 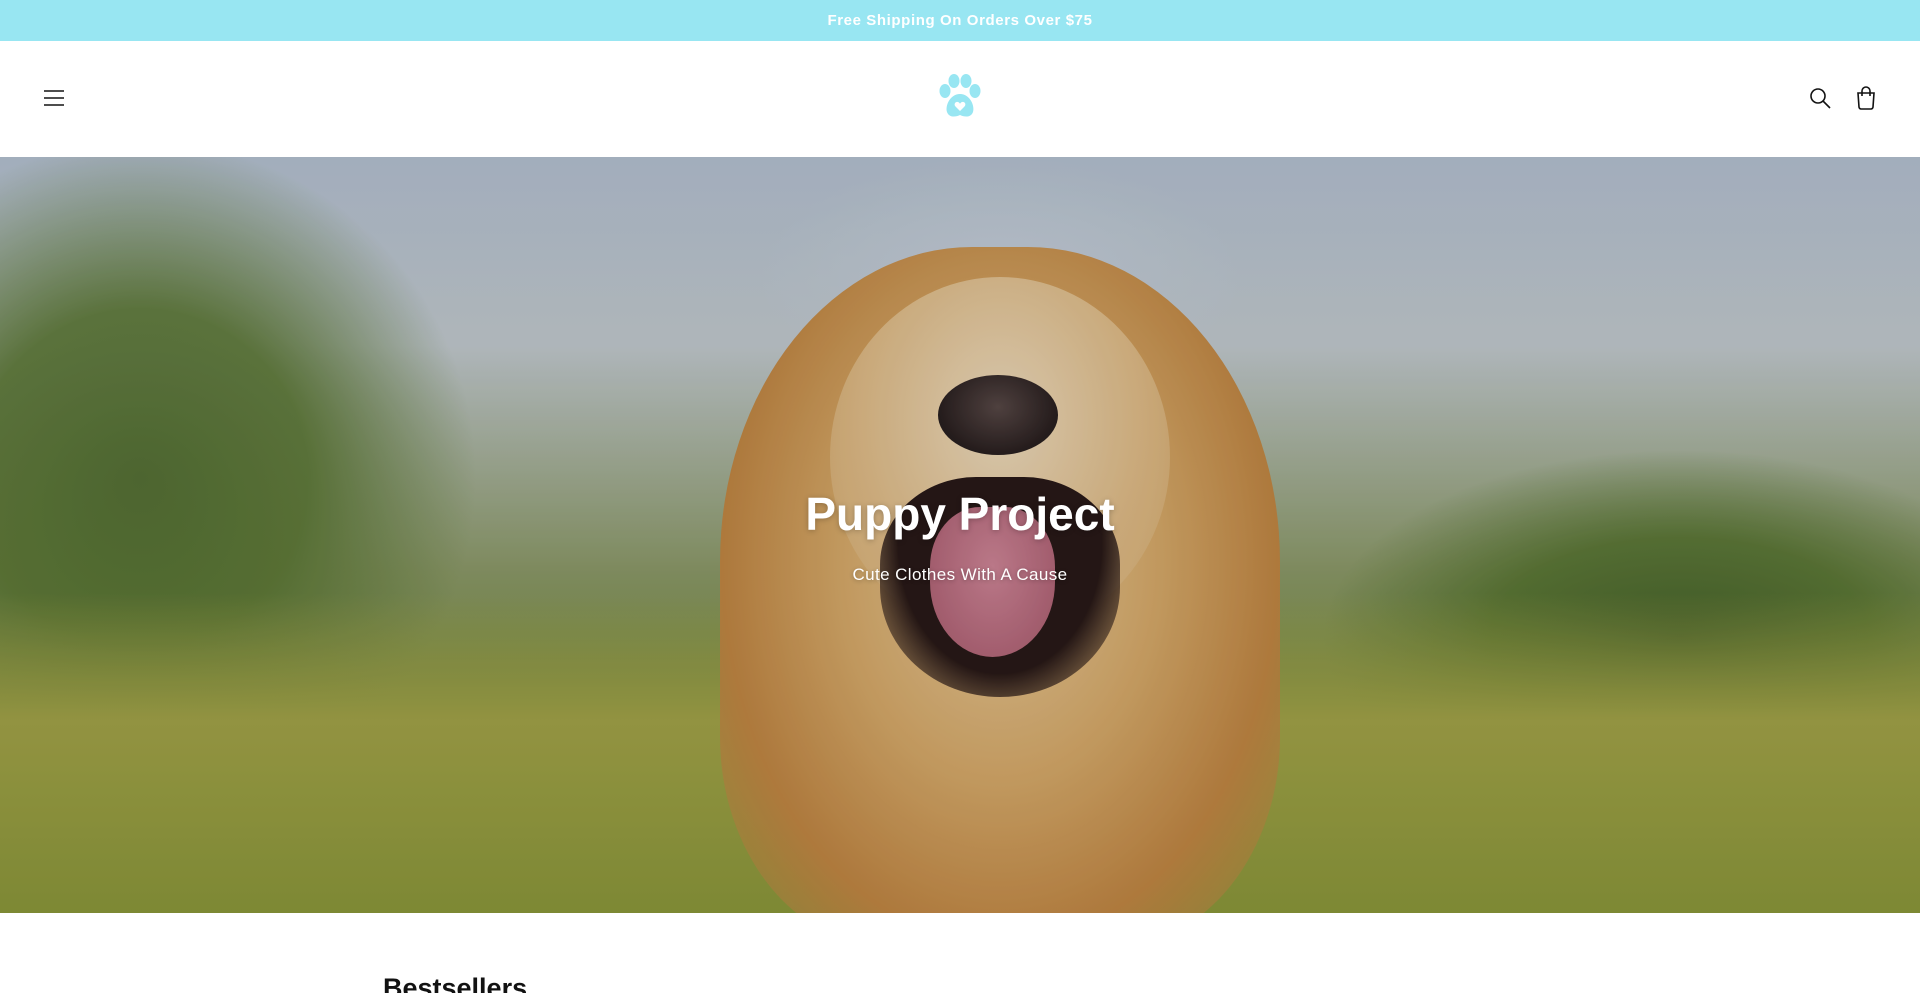 What do you see at coordinates (960, 574) in the screenshot?
I see `hero-subtitle: Cute Clothes With A Cause` at bounding box center [960, 574].